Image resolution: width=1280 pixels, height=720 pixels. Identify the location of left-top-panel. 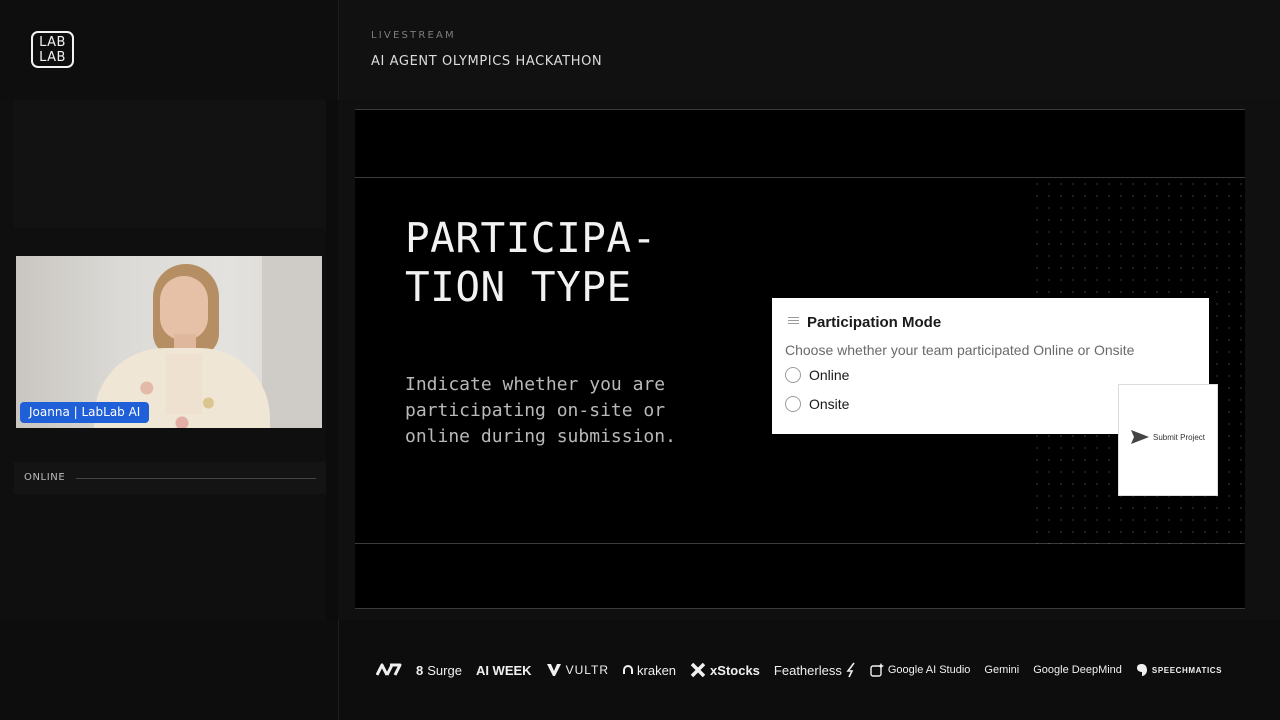
(170, 164).